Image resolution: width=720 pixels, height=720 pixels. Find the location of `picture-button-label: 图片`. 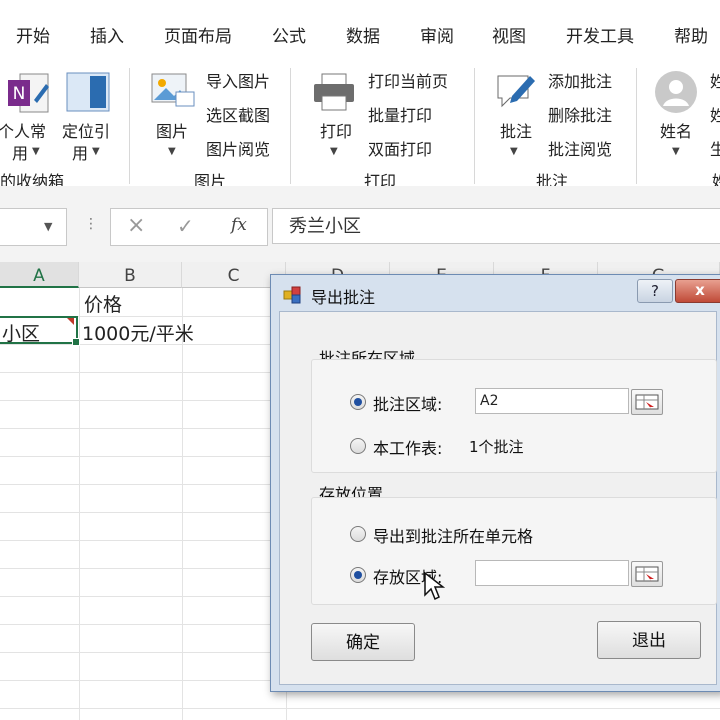

picture-button-label: 图片 is located at coordinates (172, 131).